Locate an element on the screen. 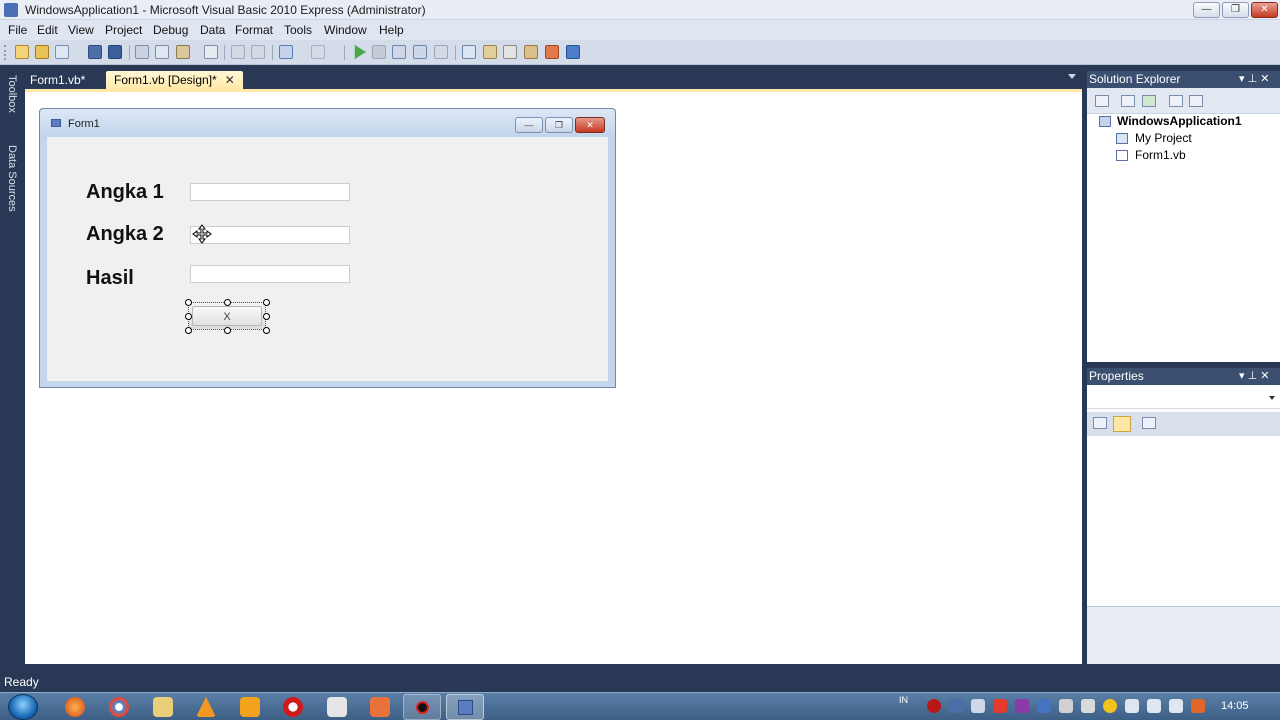 This screenshot has height=720, width=1280. tray-update-icon is located at coordinates (1198, 706).